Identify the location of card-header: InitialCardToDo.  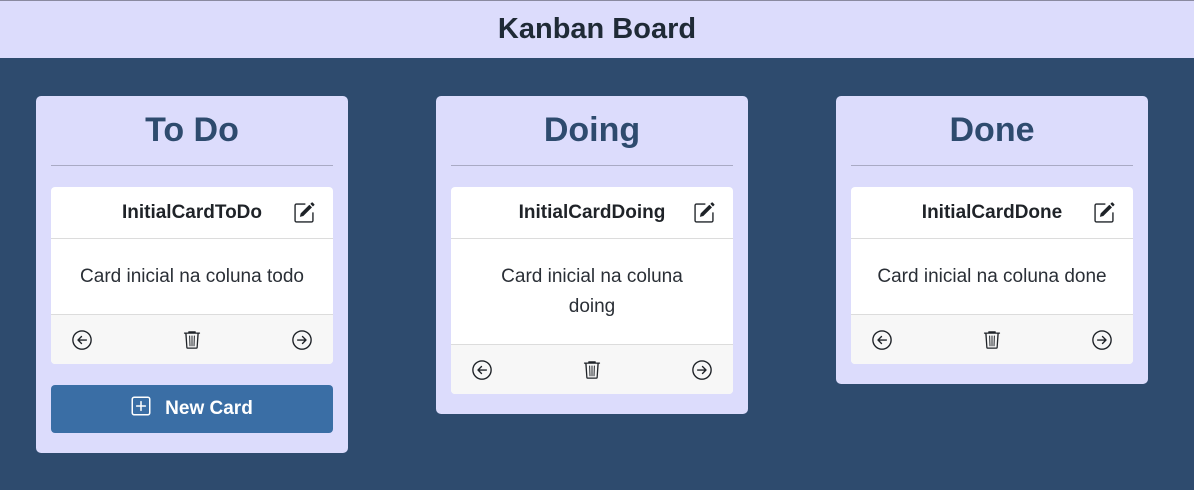
(192, 213).